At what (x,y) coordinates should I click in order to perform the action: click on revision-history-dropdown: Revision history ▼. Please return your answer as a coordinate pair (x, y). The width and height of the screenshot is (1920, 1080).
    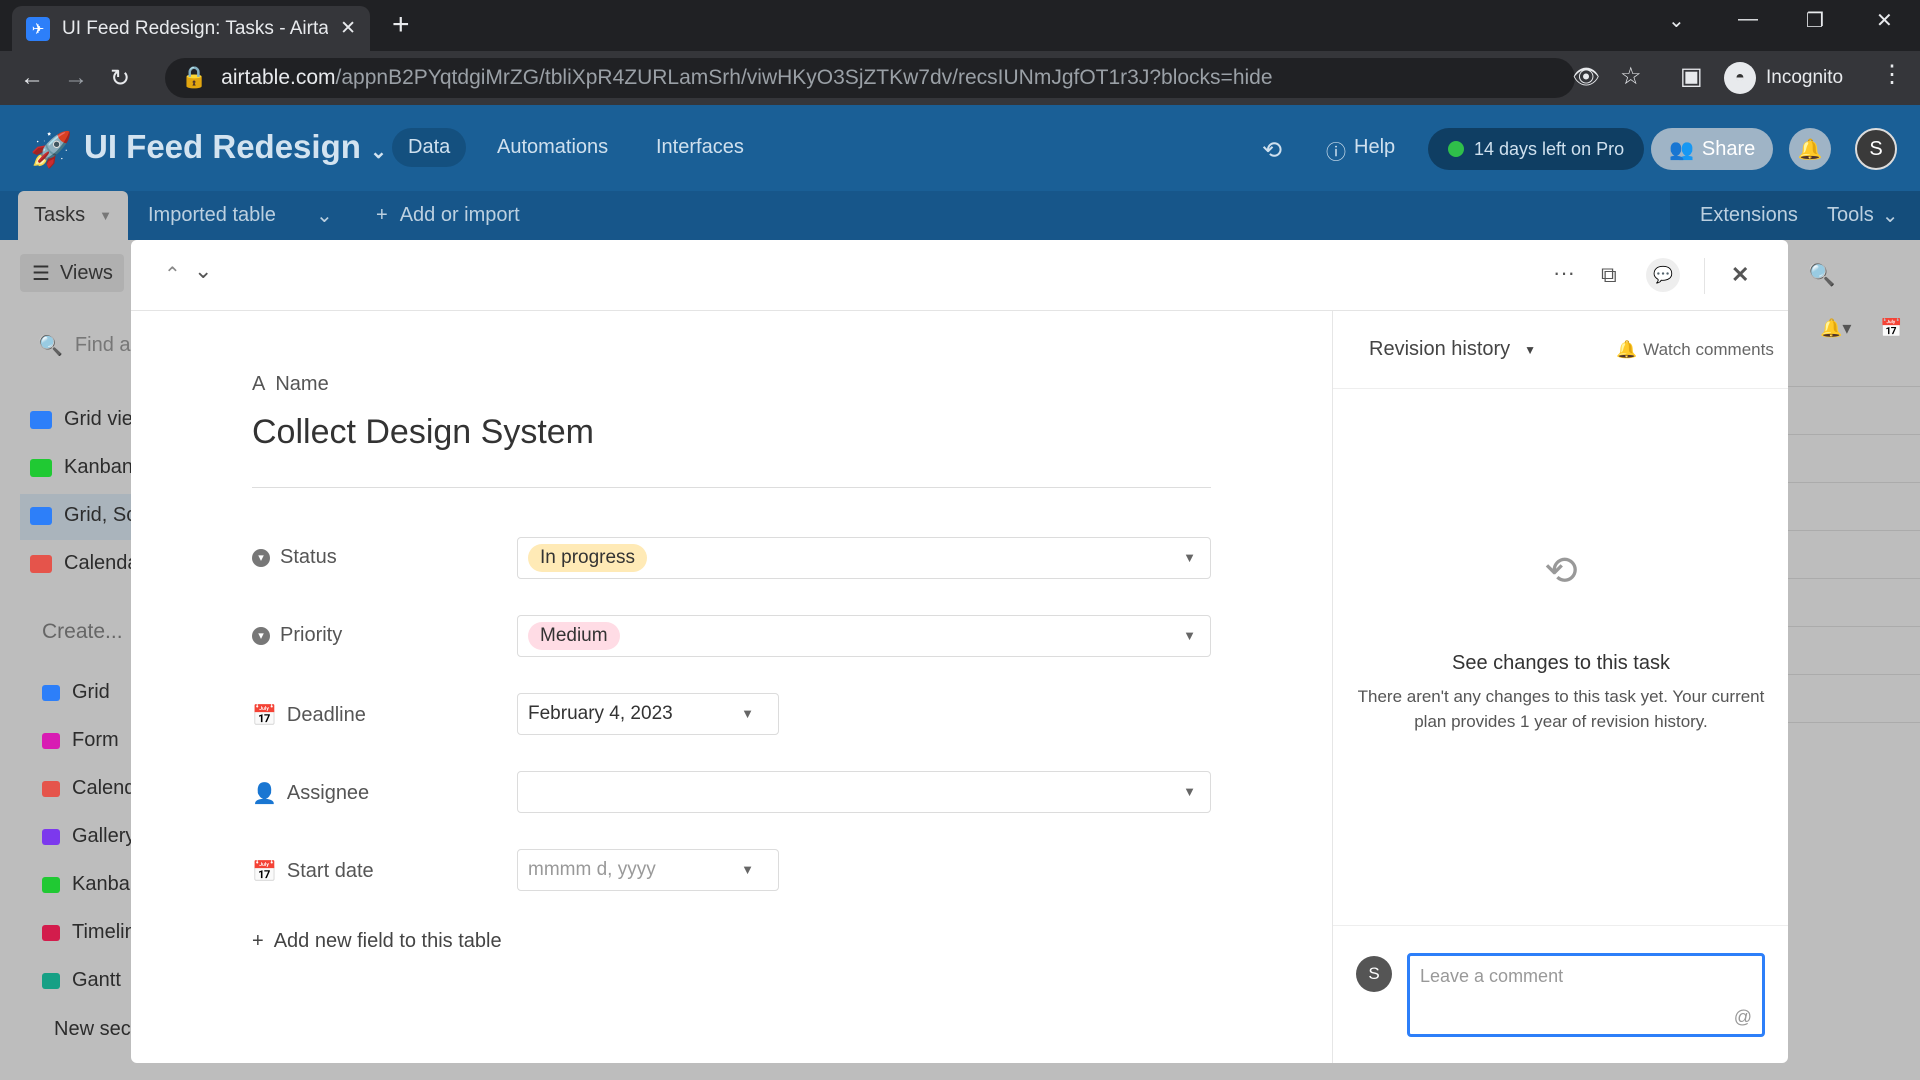
    Looking at the image, I should click on (1452, 349).